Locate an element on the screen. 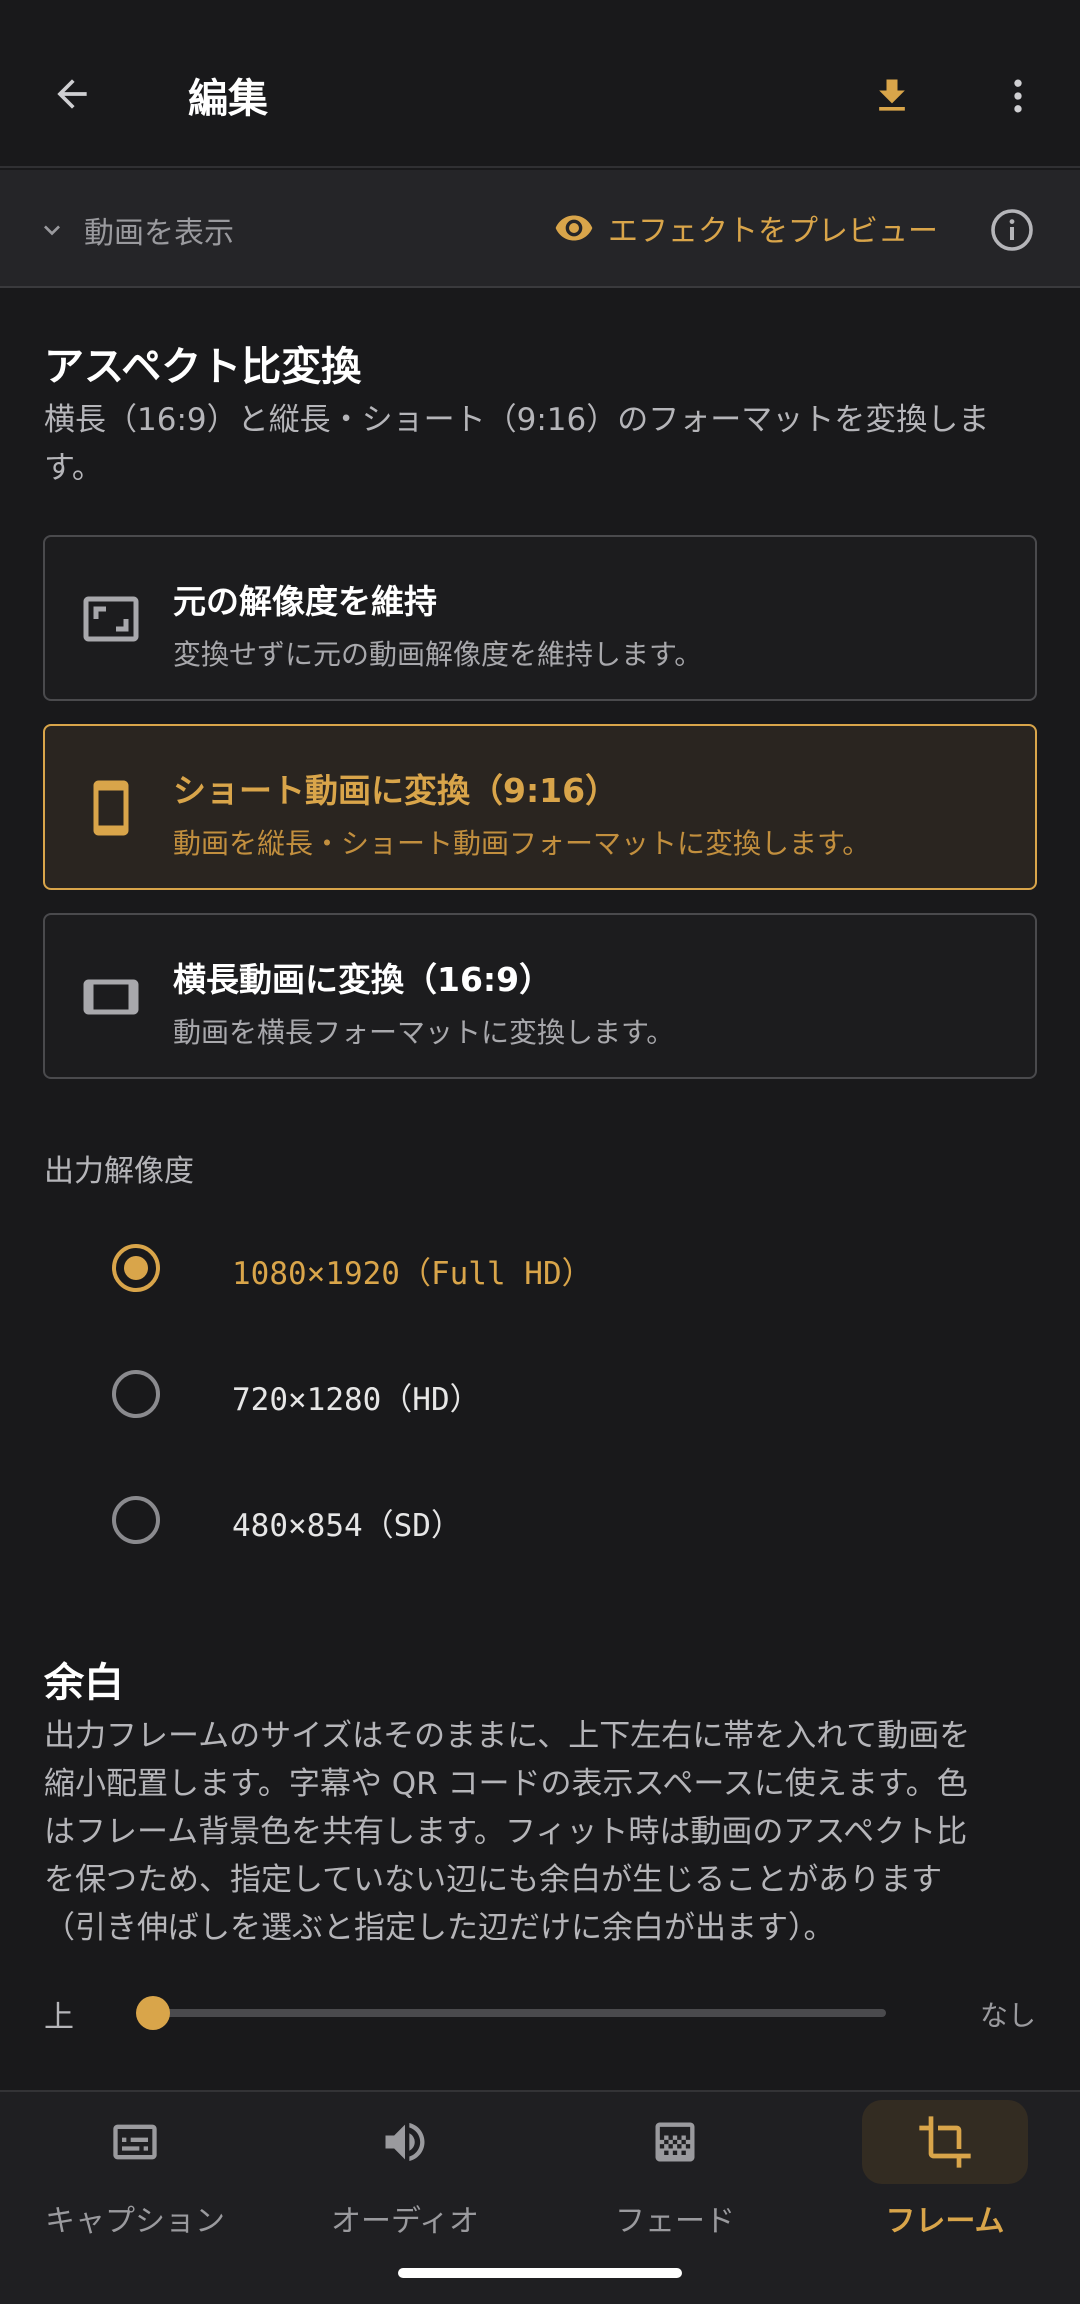 This screenshot has height=2304, width=1080. resolution-option-fullhd: 1080×1920（Full HD） is located at coordinates (530, 1268).